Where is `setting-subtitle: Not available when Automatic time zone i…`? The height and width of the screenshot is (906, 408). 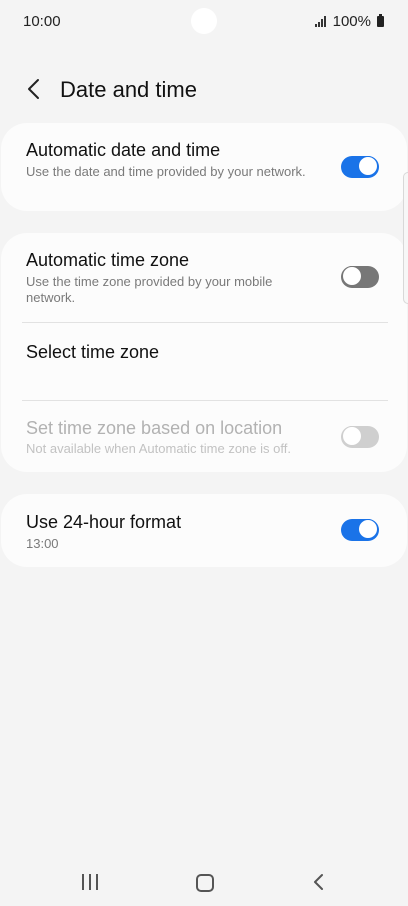 setting-subtitle: Not available when Automatic time zone i… is located at coordinates (158, 448).